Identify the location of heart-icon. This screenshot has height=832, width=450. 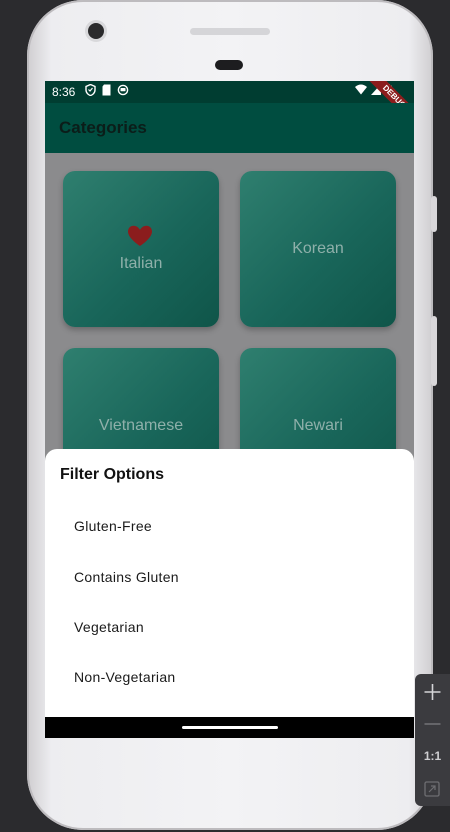
(140, 235).